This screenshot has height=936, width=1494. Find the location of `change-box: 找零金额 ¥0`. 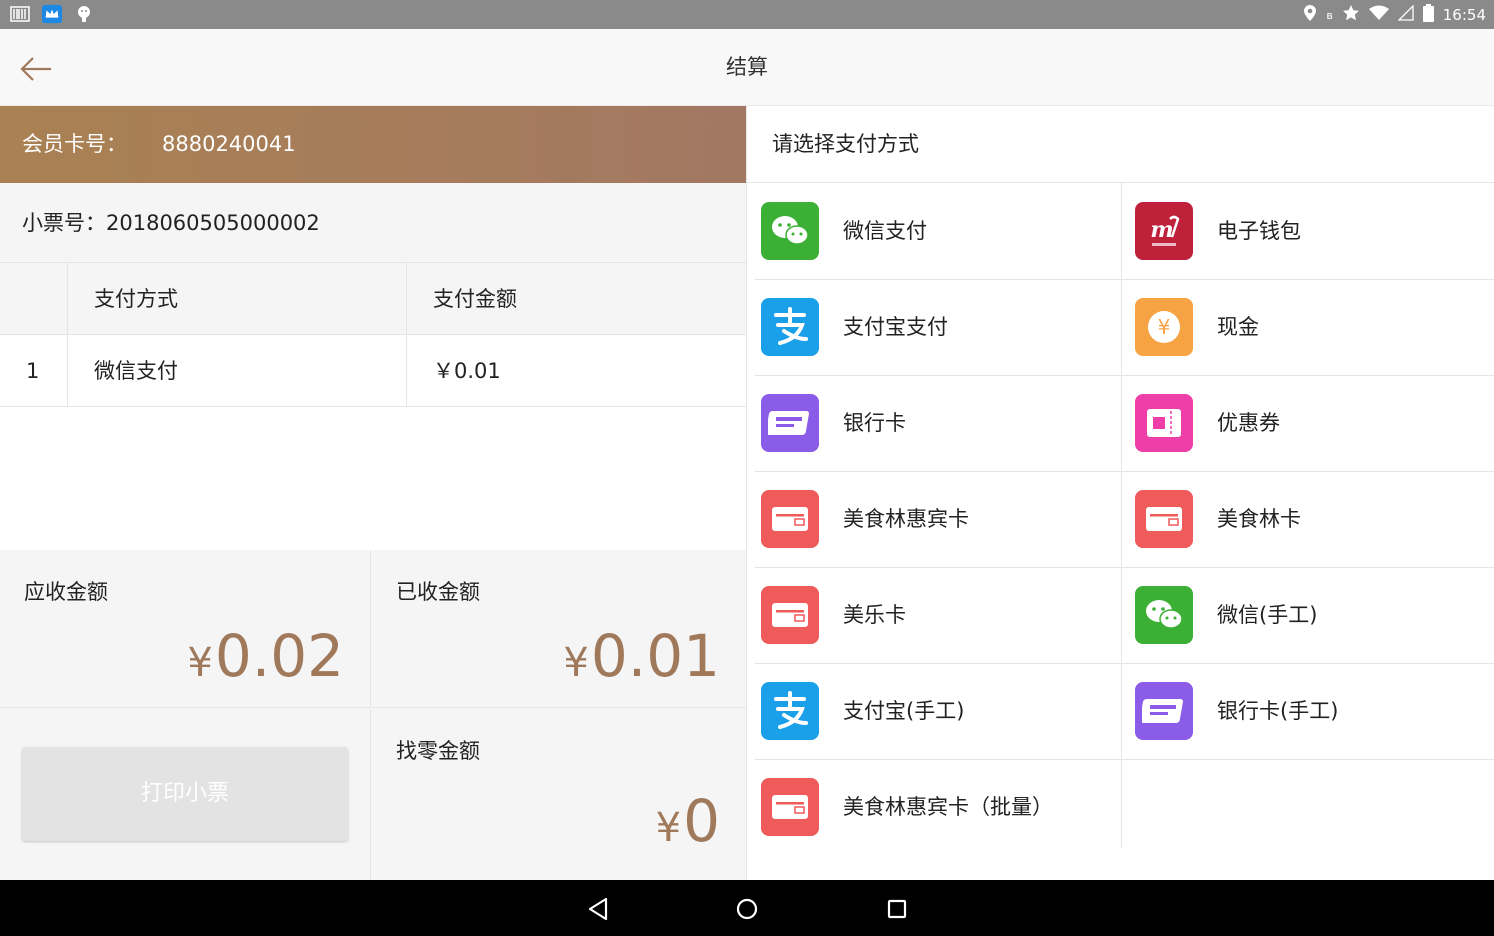

change-box: 找零金额 ¥0 is located at coordinates (559, 794).